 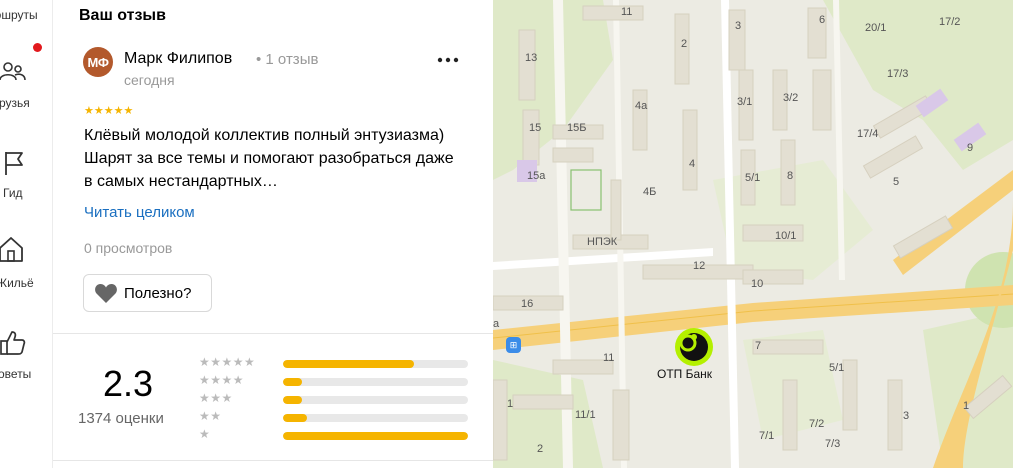 What do you see at coordinates (106, 293) in the screenshot?
I see `heart-icon` at bounding box center [106, 293].